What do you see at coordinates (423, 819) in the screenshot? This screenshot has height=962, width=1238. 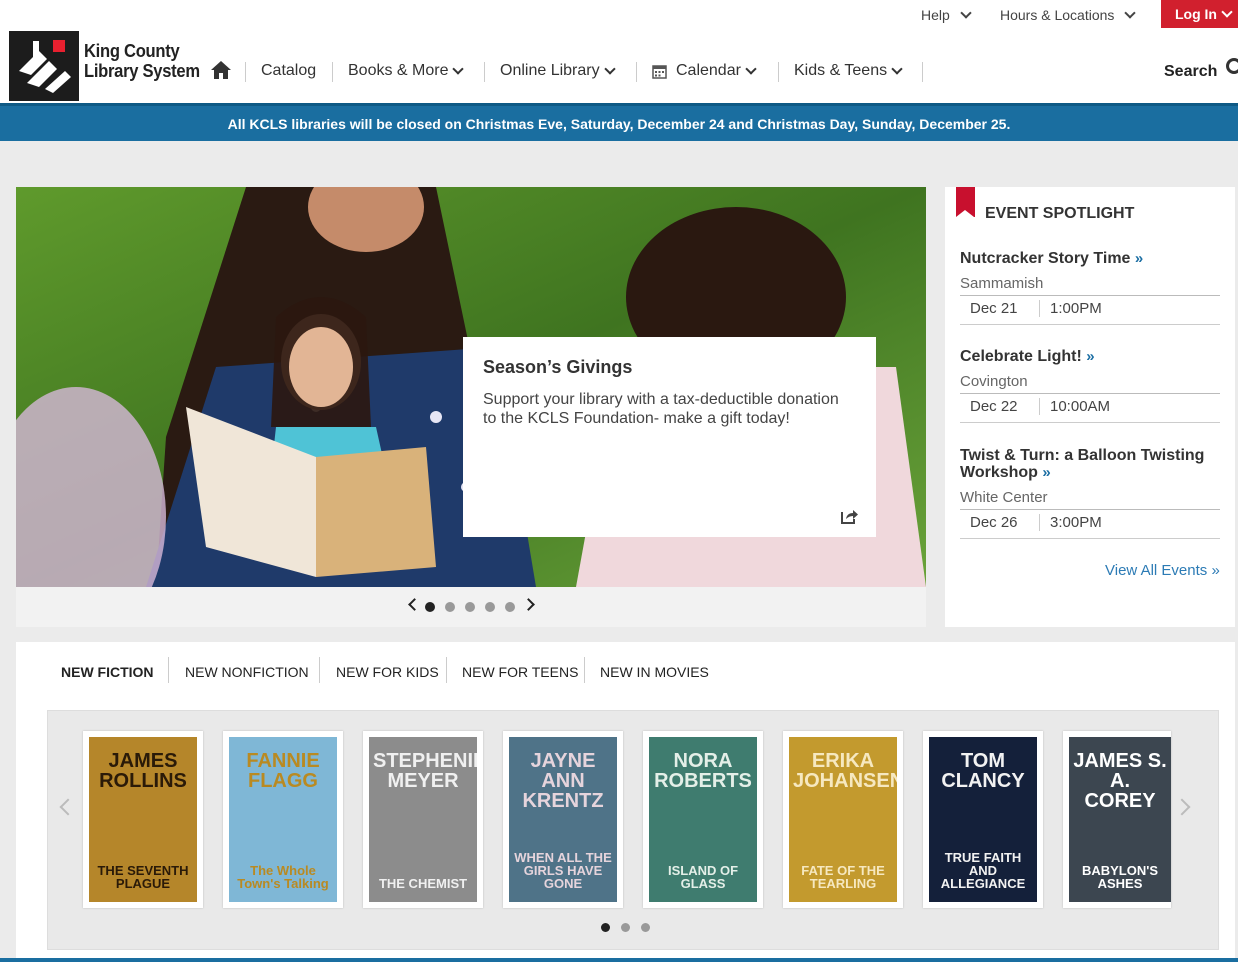 I see `book-cover: STEPHENIE MEYER THE CHEMIST` at bounding box center [423, 819].